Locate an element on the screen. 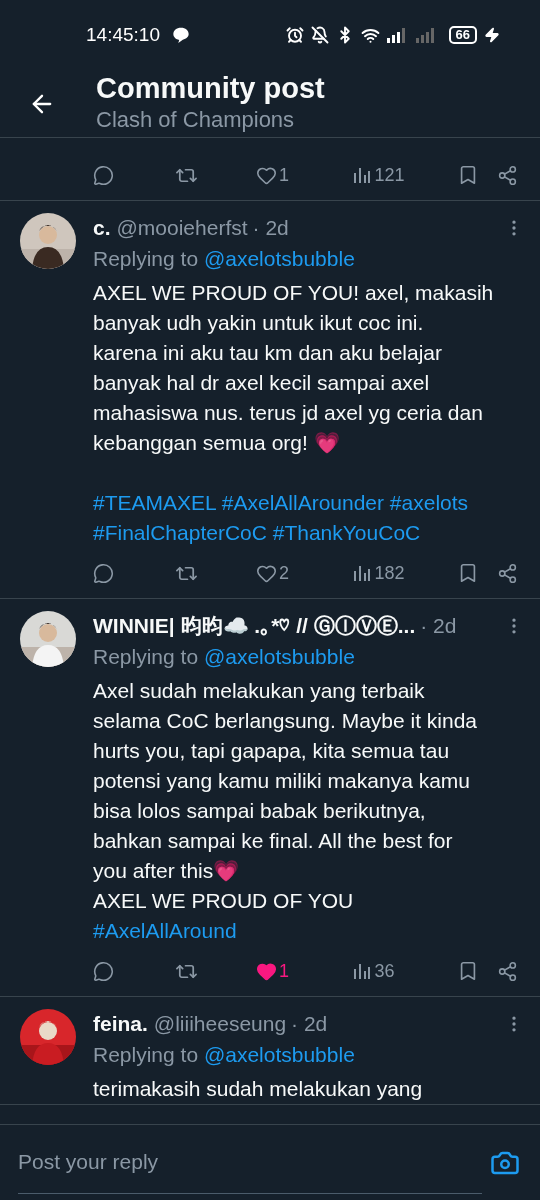  post-text: you after this💗 is located at coordinates (166, 871).